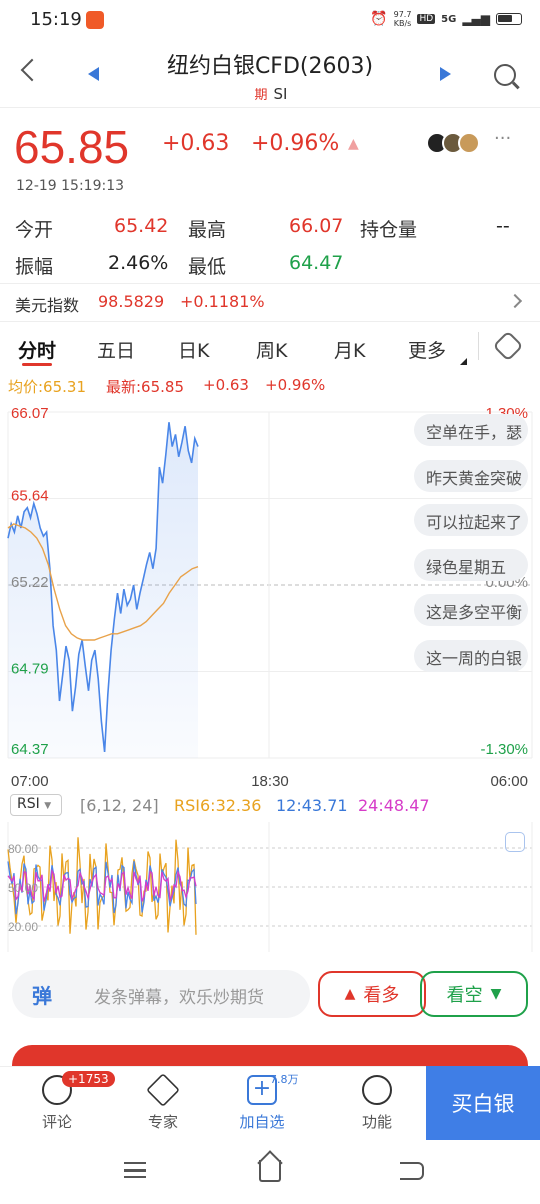  Describe the element at coordinates (30, 781) in the screenshot. I see `x-tick-label: 07:00` at that location.